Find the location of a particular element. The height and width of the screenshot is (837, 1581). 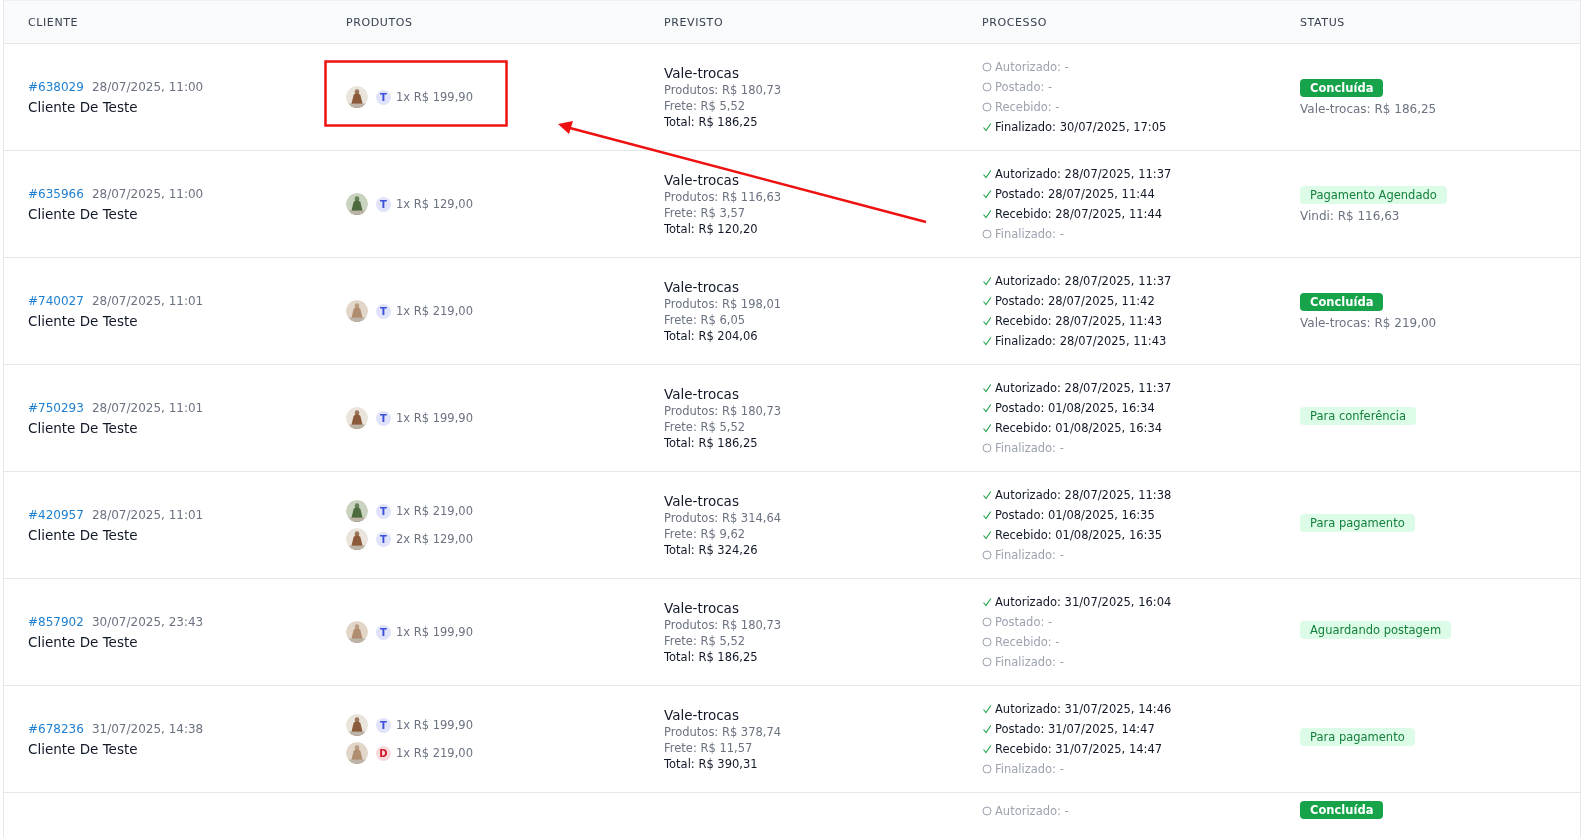

column-header: CLIENTE is located at coordinates (53, 22).